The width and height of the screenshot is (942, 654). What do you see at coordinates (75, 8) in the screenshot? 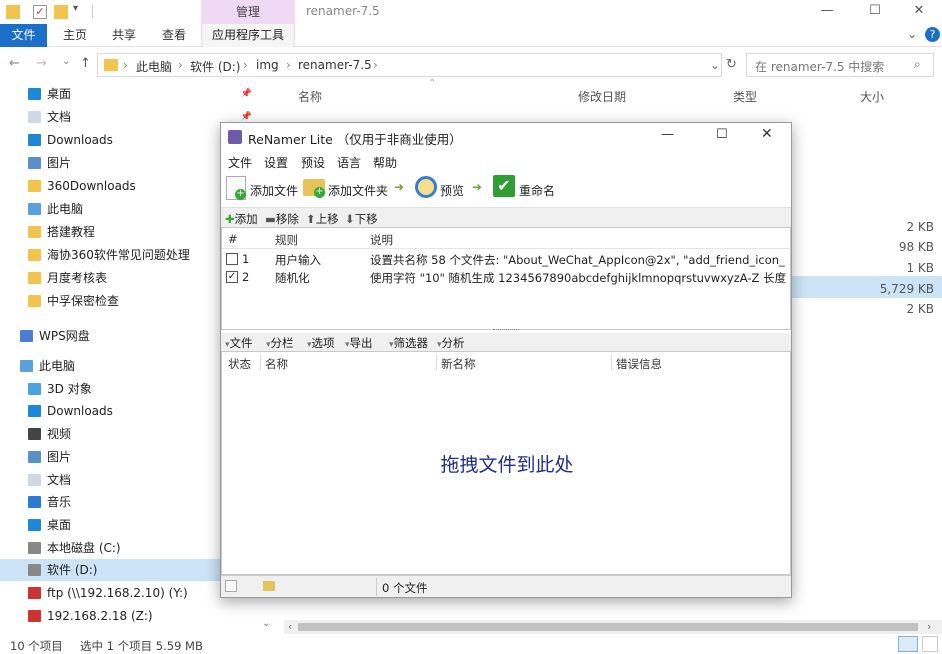
I see `qat-dropdown-icon: ▾` at bounding box center [75, 8].